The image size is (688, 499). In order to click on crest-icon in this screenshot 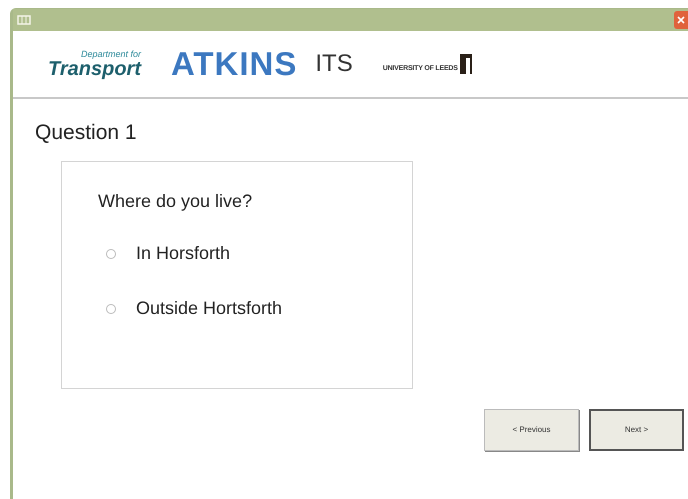, I will do `click(466, 64)`.